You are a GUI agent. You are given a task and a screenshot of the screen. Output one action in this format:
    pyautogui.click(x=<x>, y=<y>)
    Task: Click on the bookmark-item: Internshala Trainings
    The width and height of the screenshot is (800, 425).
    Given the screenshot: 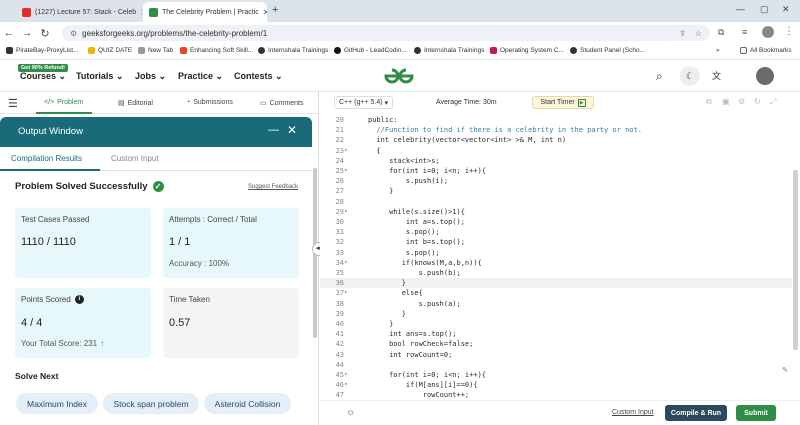 What is the action you would take?
    pyautogui.click(x=293, y=50)
    